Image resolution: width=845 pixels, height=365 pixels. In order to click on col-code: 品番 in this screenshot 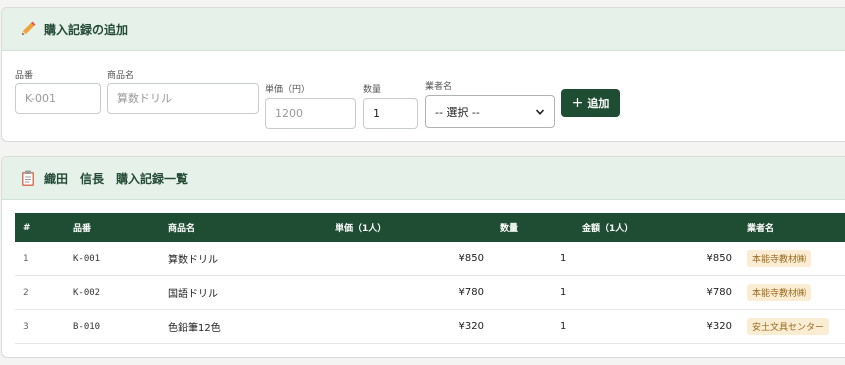, I will do `click(82, 229)`.